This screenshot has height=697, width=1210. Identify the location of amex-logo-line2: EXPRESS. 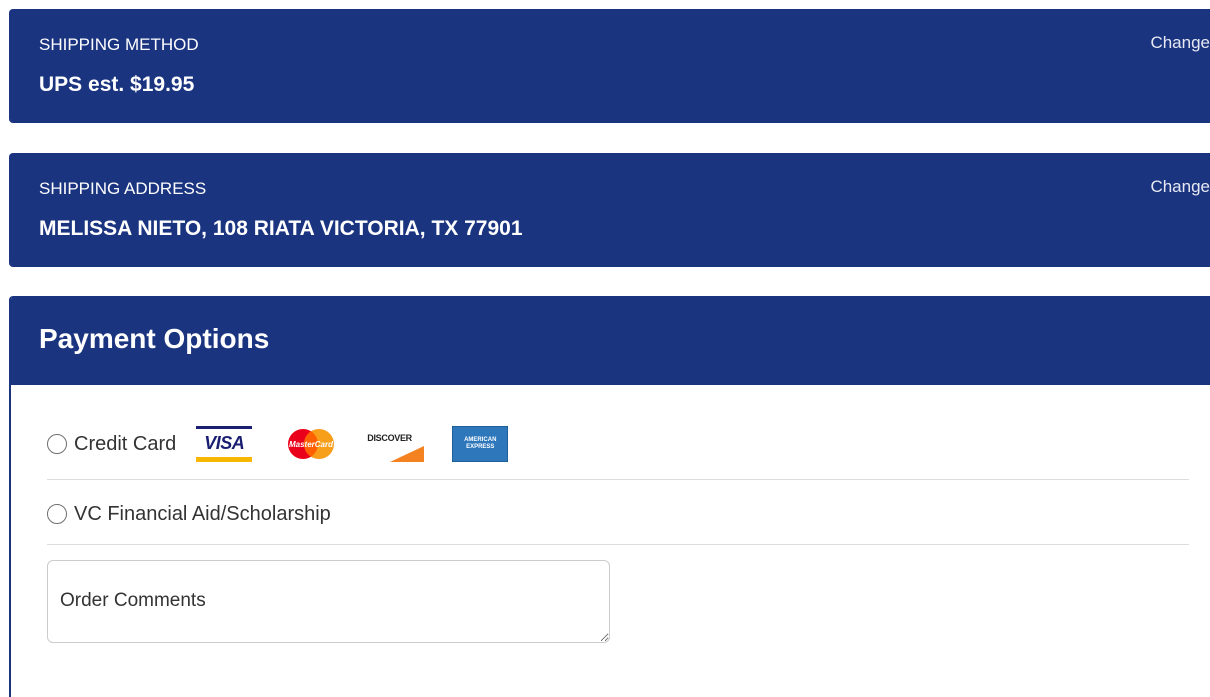
(480, 447).